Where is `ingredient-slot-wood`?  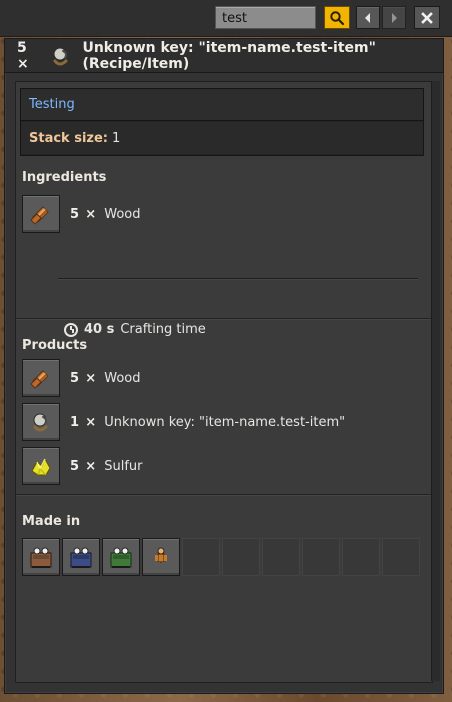
ingredient-slot-wood is located at coordinates (41, 214).